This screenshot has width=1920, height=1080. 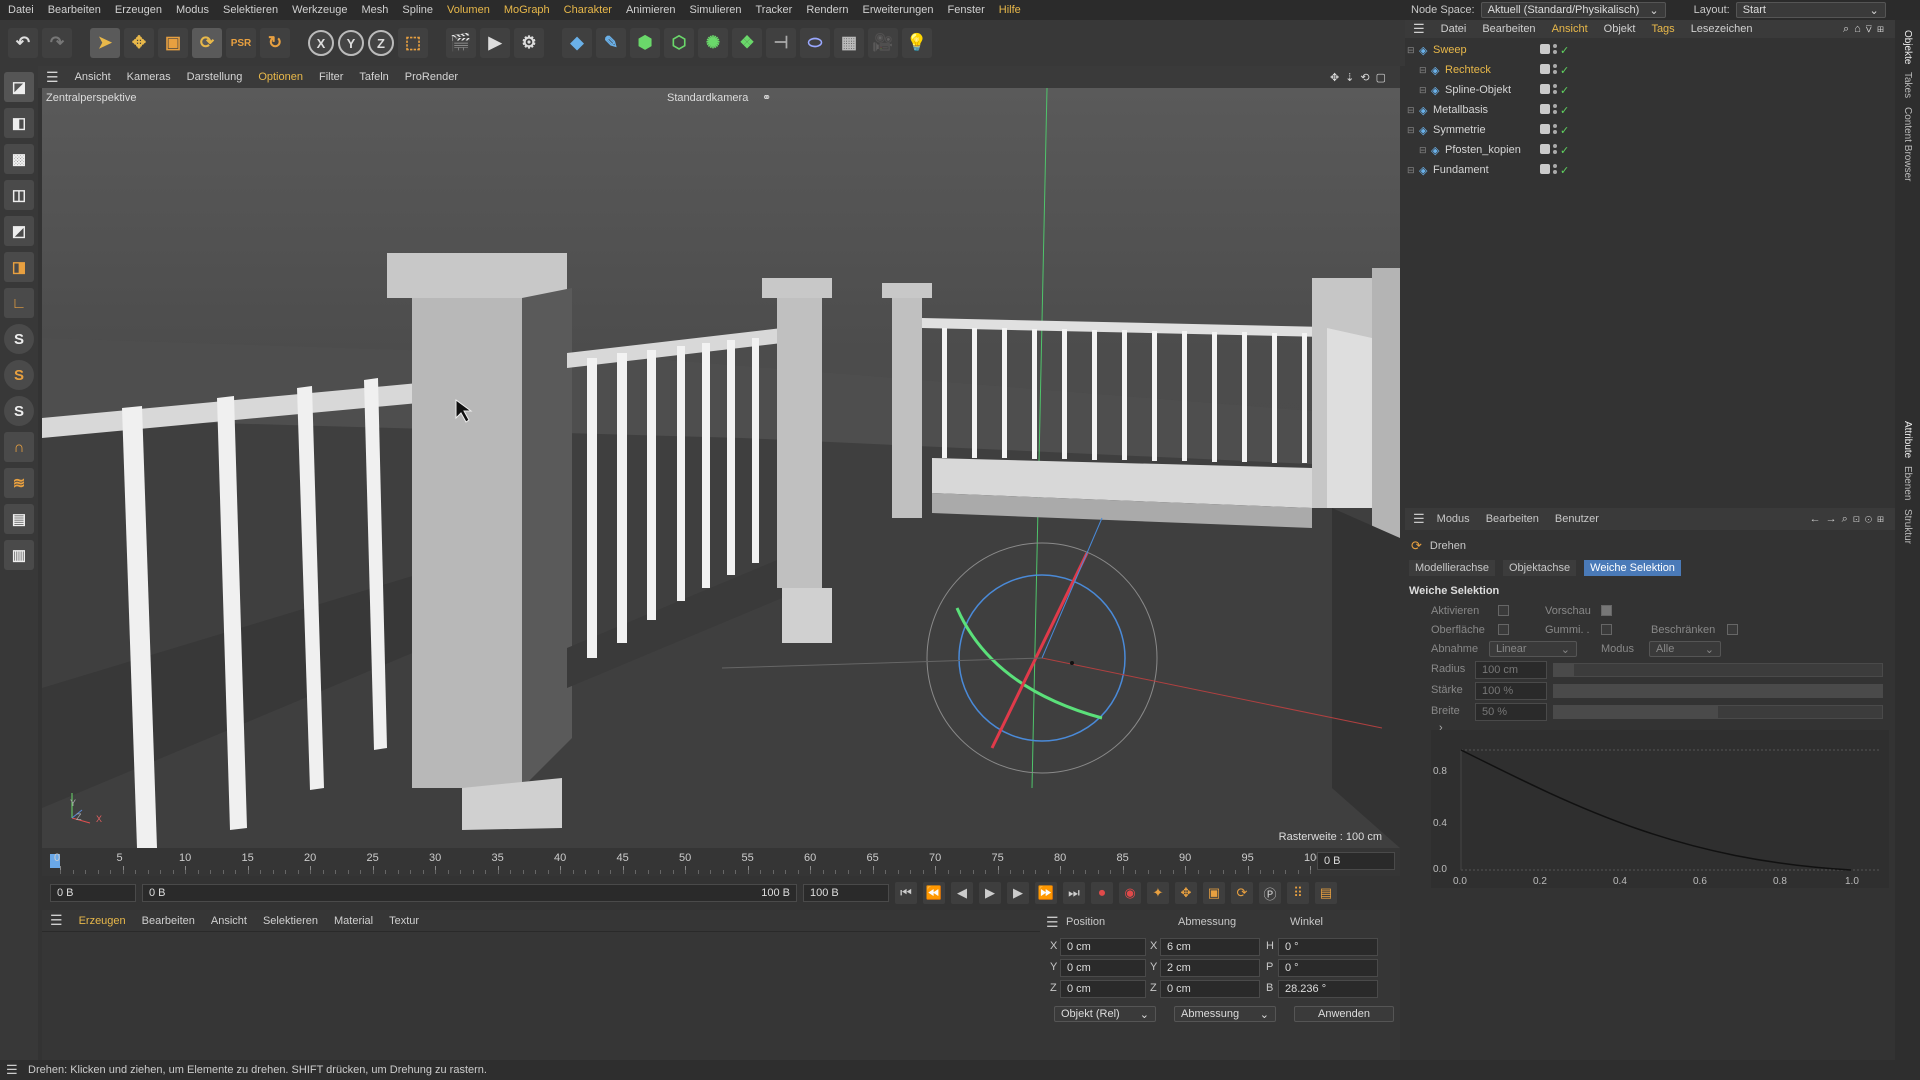 What do you see at coordinates (168, 921) in the screenshot?
I see `mat-menu-bearbeiten: Bearbeiten` at bounding box center [168, 921].